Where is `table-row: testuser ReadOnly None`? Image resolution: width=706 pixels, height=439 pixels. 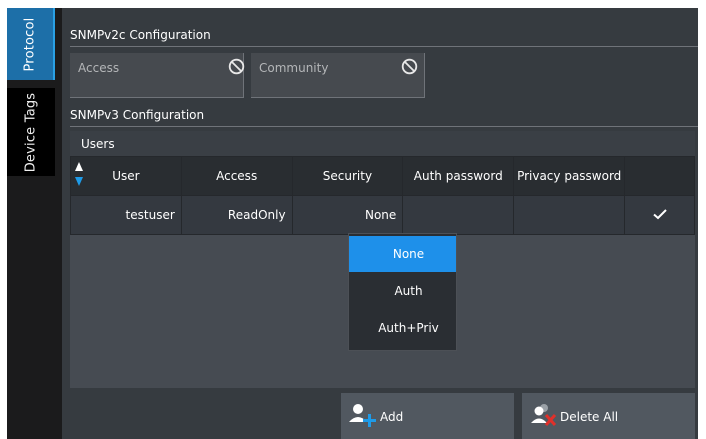 table-row: testuser ReadOnly None is located at coordinates (382, 215).